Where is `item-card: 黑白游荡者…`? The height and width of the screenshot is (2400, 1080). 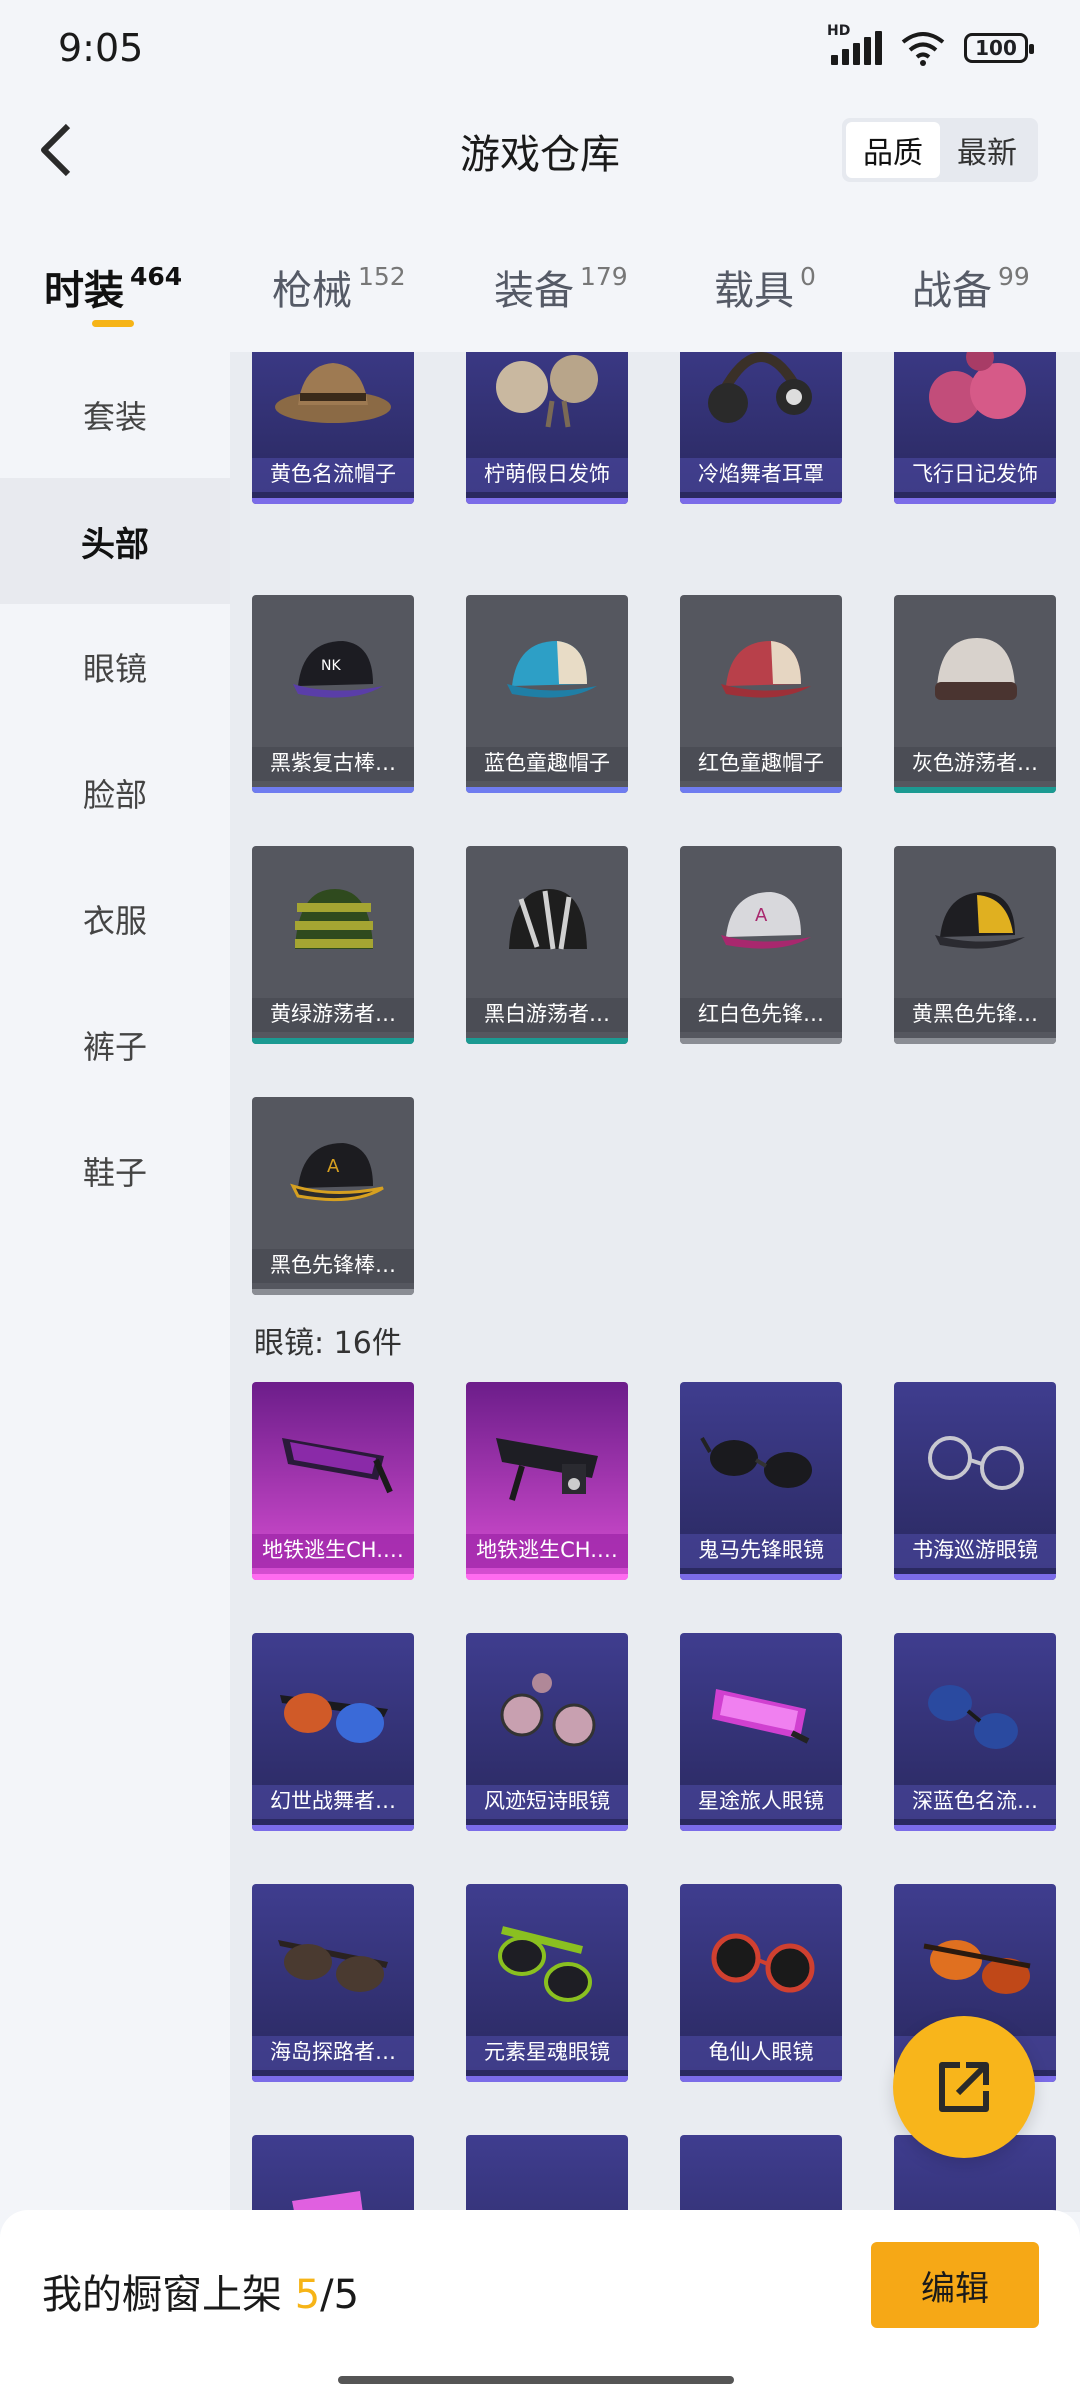
item-card: 黑白游荡者… is located at coordinates (547, 945).